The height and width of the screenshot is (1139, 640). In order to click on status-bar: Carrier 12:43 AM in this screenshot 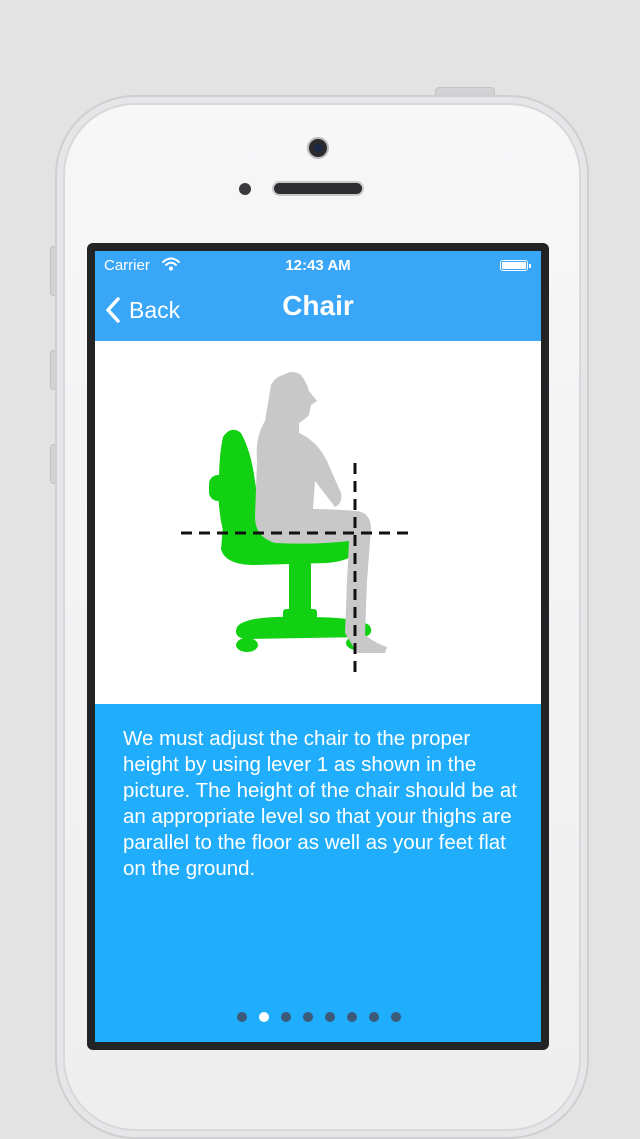, I will do `click(318, 265)`.